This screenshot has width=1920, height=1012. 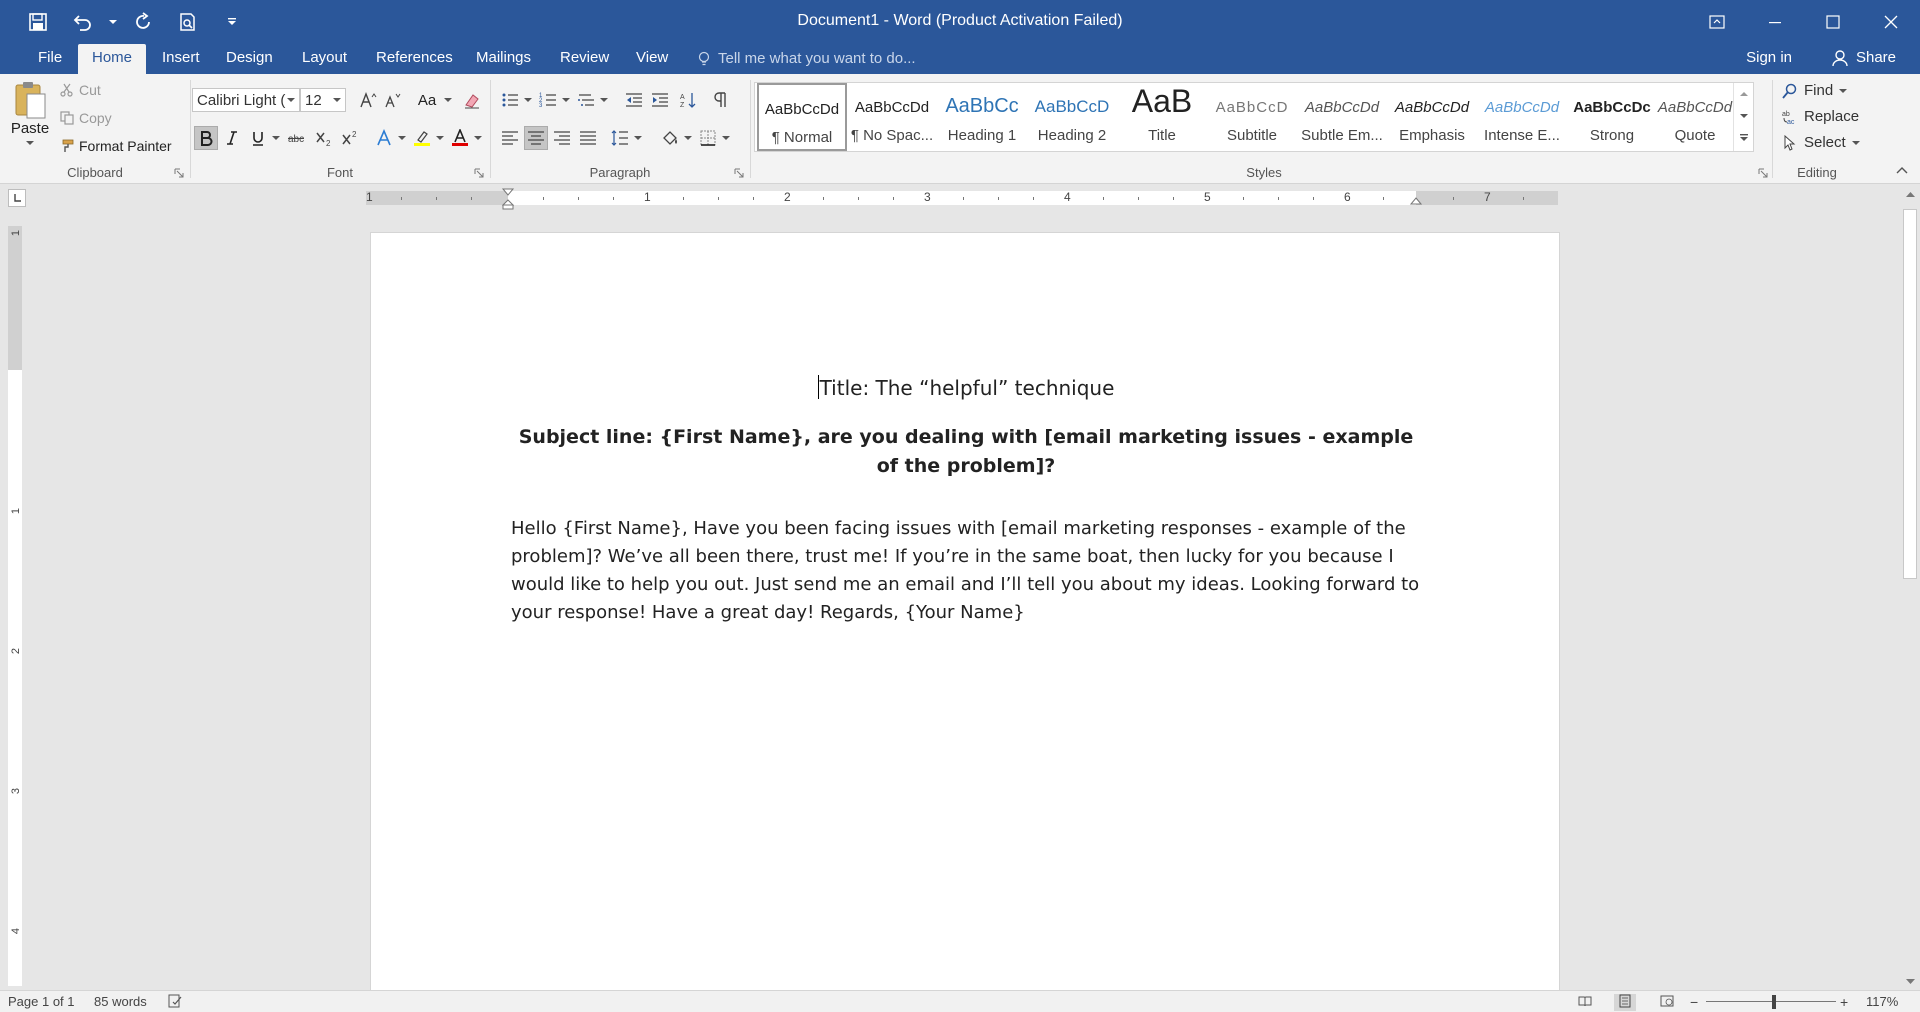 What do you see at coordinates (634, 100) in the screenshot?
I see `decrease-indent-button` at bounding box center [634, 100].